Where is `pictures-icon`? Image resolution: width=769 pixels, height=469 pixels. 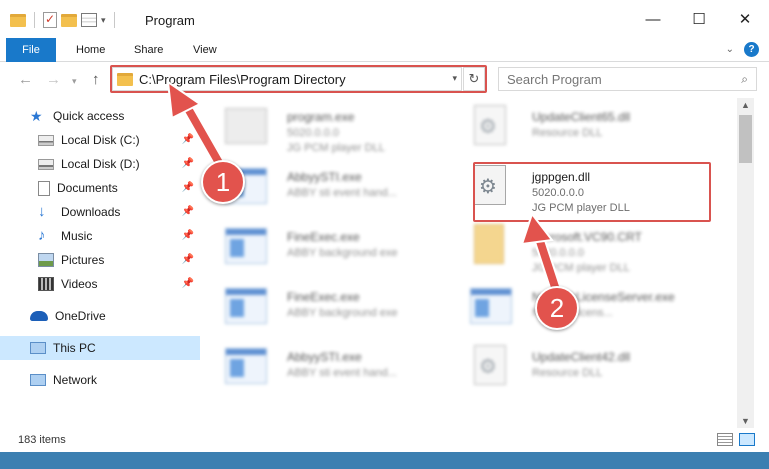 pictures-icon is located at coordinates (46, 260).